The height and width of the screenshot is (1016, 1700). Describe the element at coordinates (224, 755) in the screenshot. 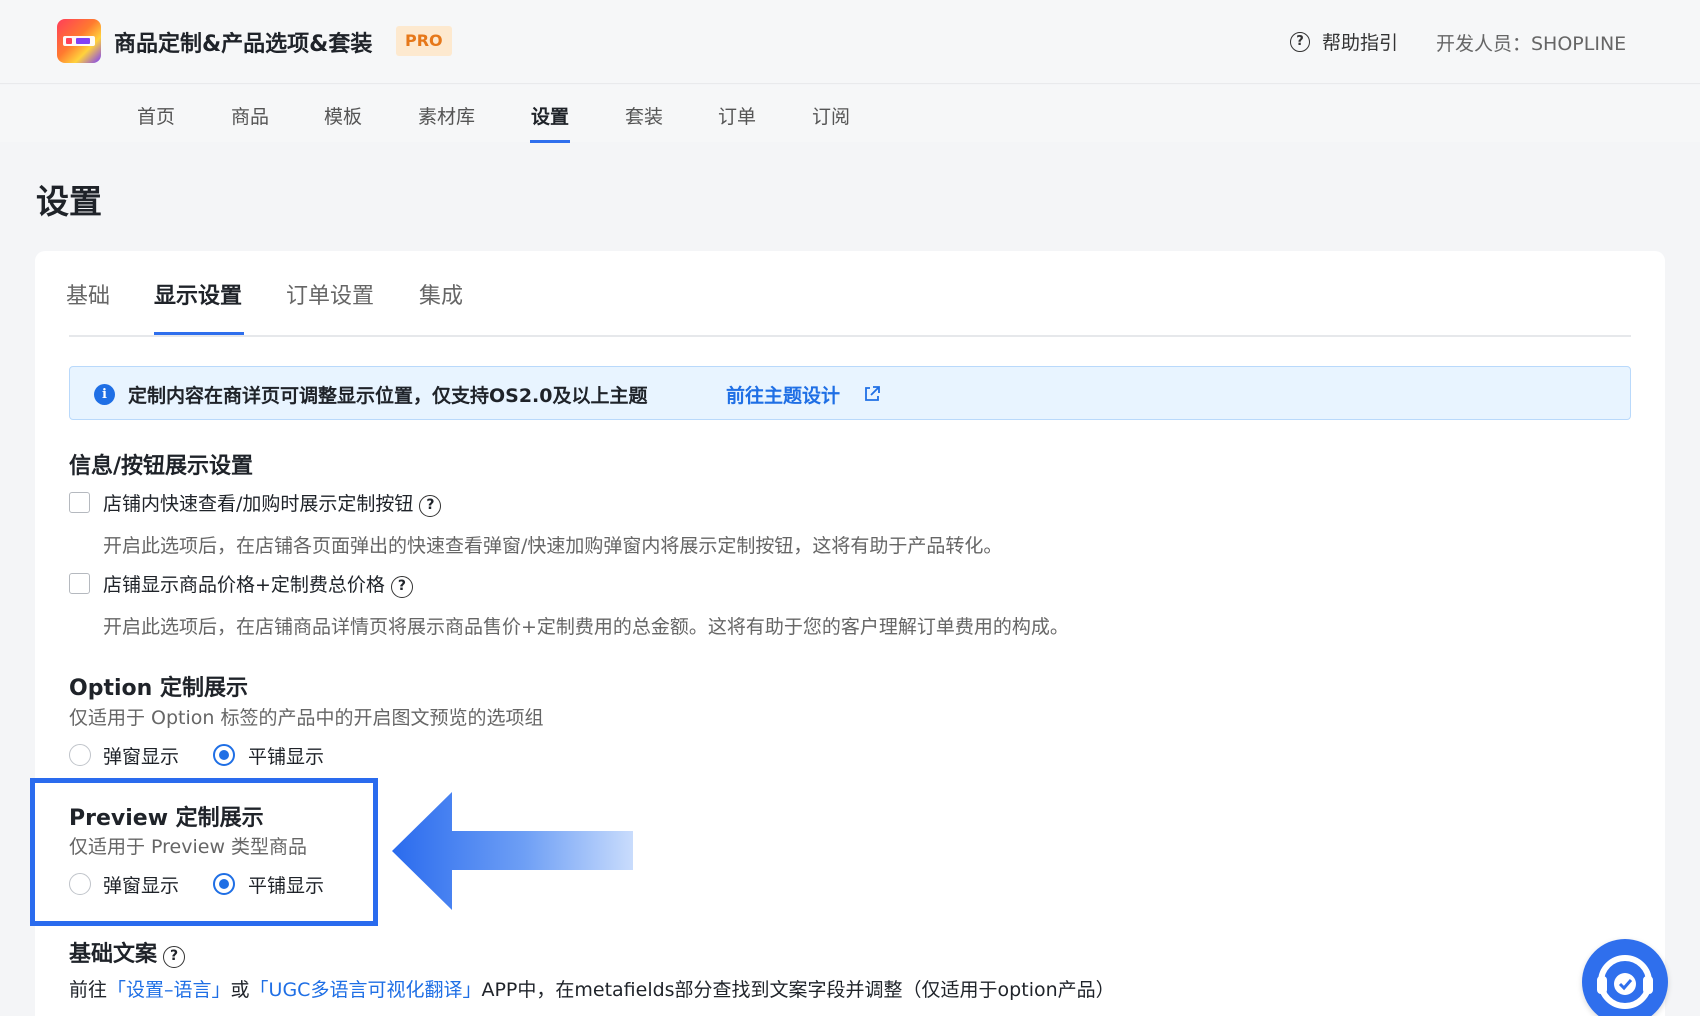

I see `option-tiled-radio` at that location.